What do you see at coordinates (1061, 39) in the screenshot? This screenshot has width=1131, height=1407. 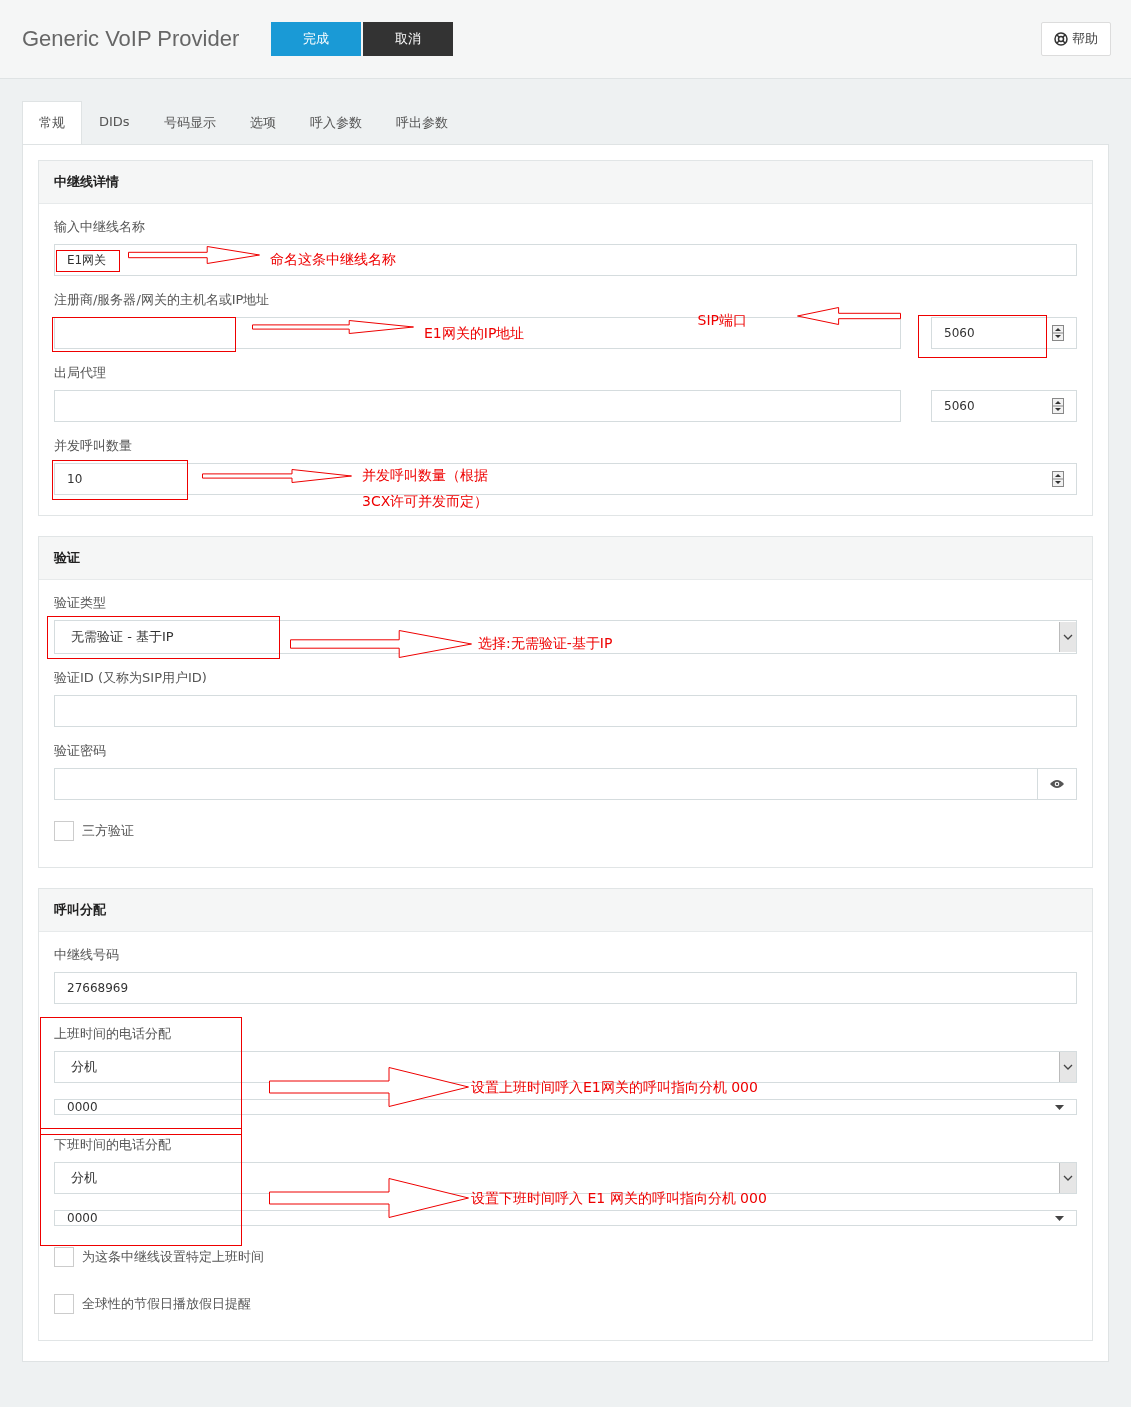 I see `lifebuoy-icon` at bounding box center [1061, 39].